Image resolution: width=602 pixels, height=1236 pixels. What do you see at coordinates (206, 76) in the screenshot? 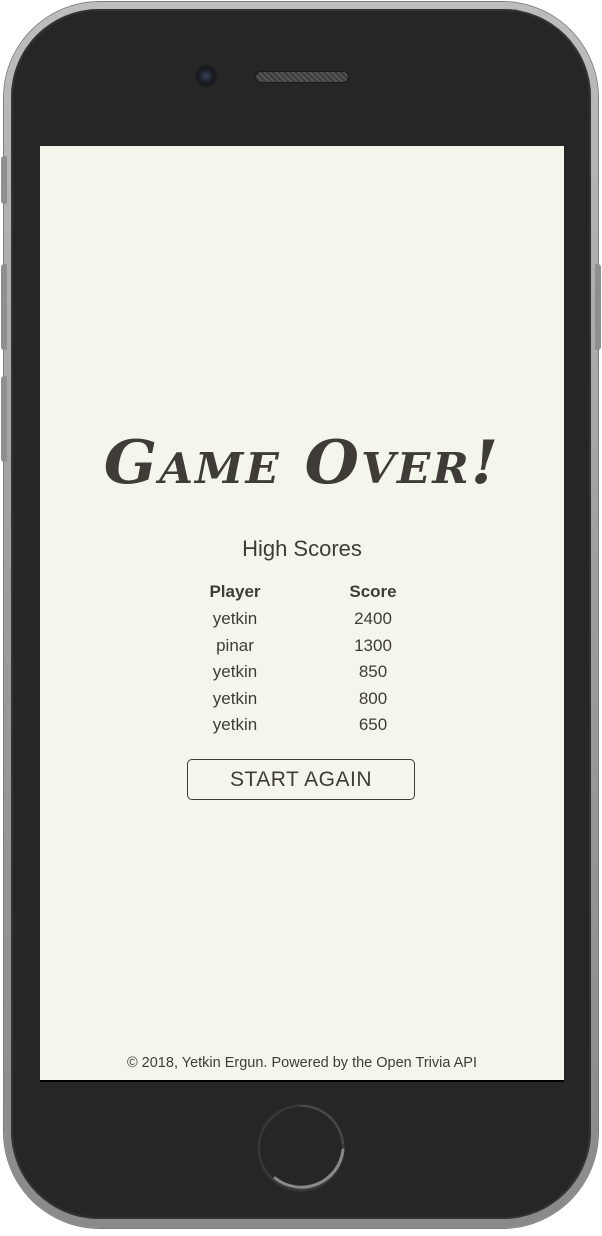
I see `front-camera-icon` at bounding box center [206, 76].